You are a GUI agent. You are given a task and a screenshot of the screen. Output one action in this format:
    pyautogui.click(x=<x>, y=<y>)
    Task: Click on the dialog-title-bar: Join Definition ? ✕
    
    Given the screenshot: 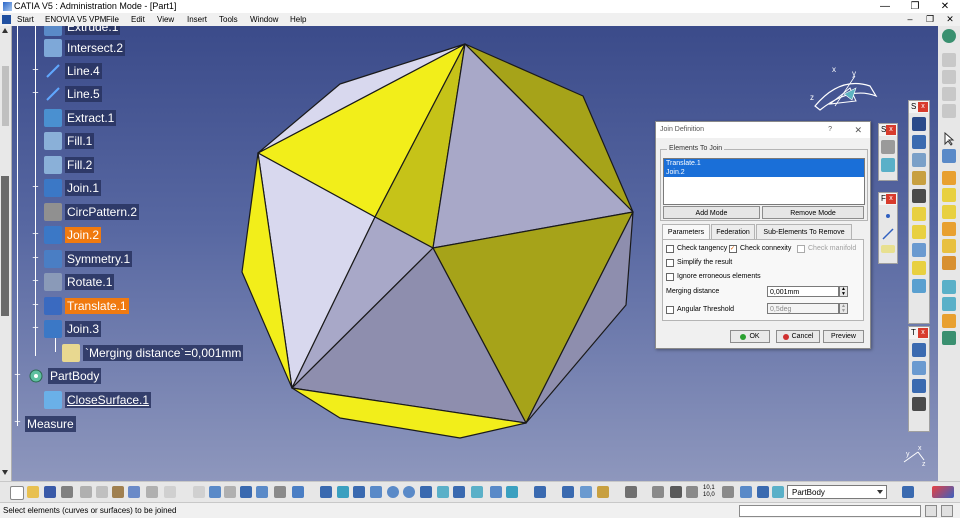 What is the action you would take?
    pyautogui.click(x=763, y=130)
    